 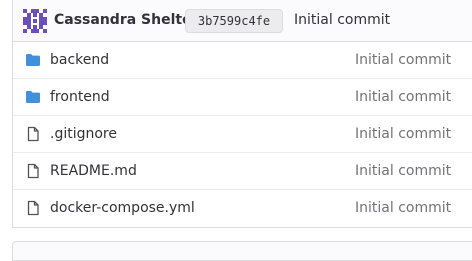 What do you see at coordinates (242, 60) in the screenshot?
I see `file-row-backend: backend Initial commit` at bounding box center [242, 60].